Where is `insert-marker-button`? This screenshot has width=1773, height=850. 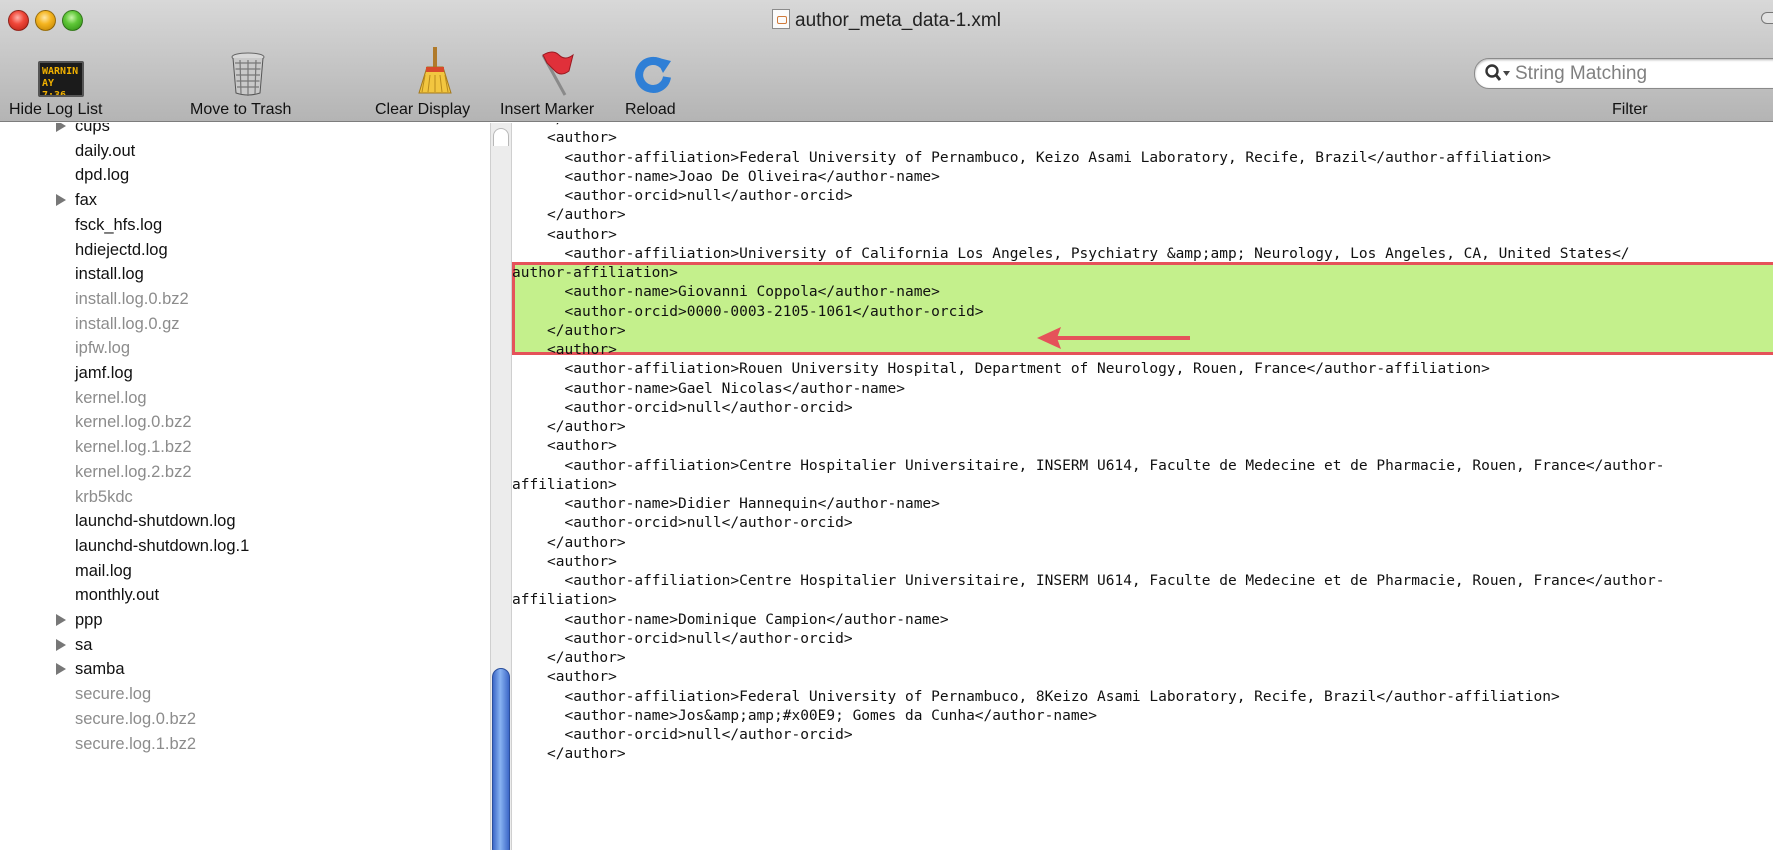 insert-marker-button is located at coordinates (555, 74).